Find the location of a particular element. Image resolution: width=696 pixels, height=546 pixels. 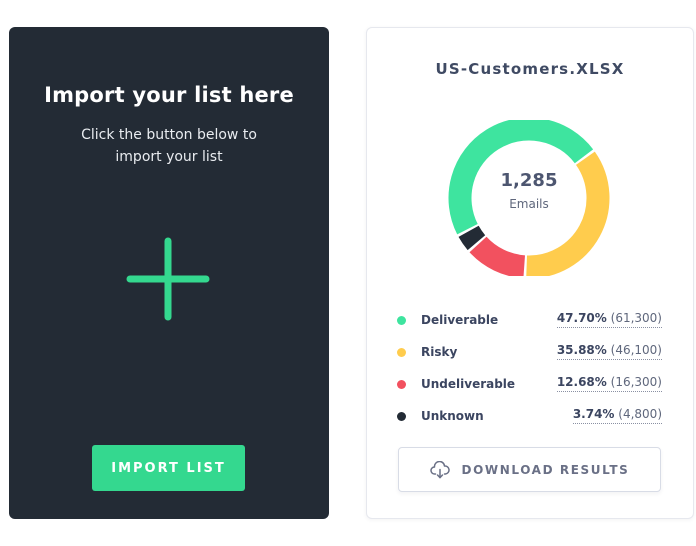

legend-label: Deliverable is located at coordinates (460, 320).